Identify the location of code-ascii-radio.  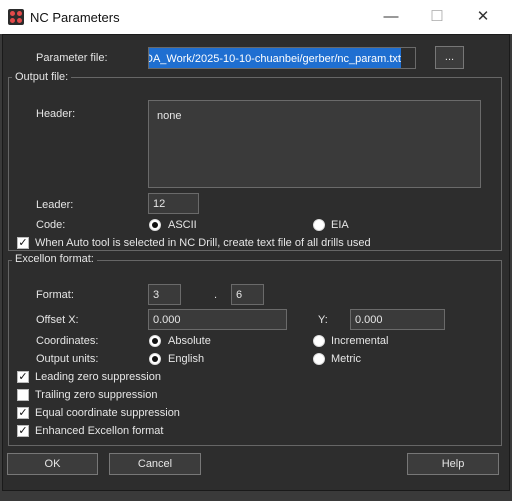
(155, 225).